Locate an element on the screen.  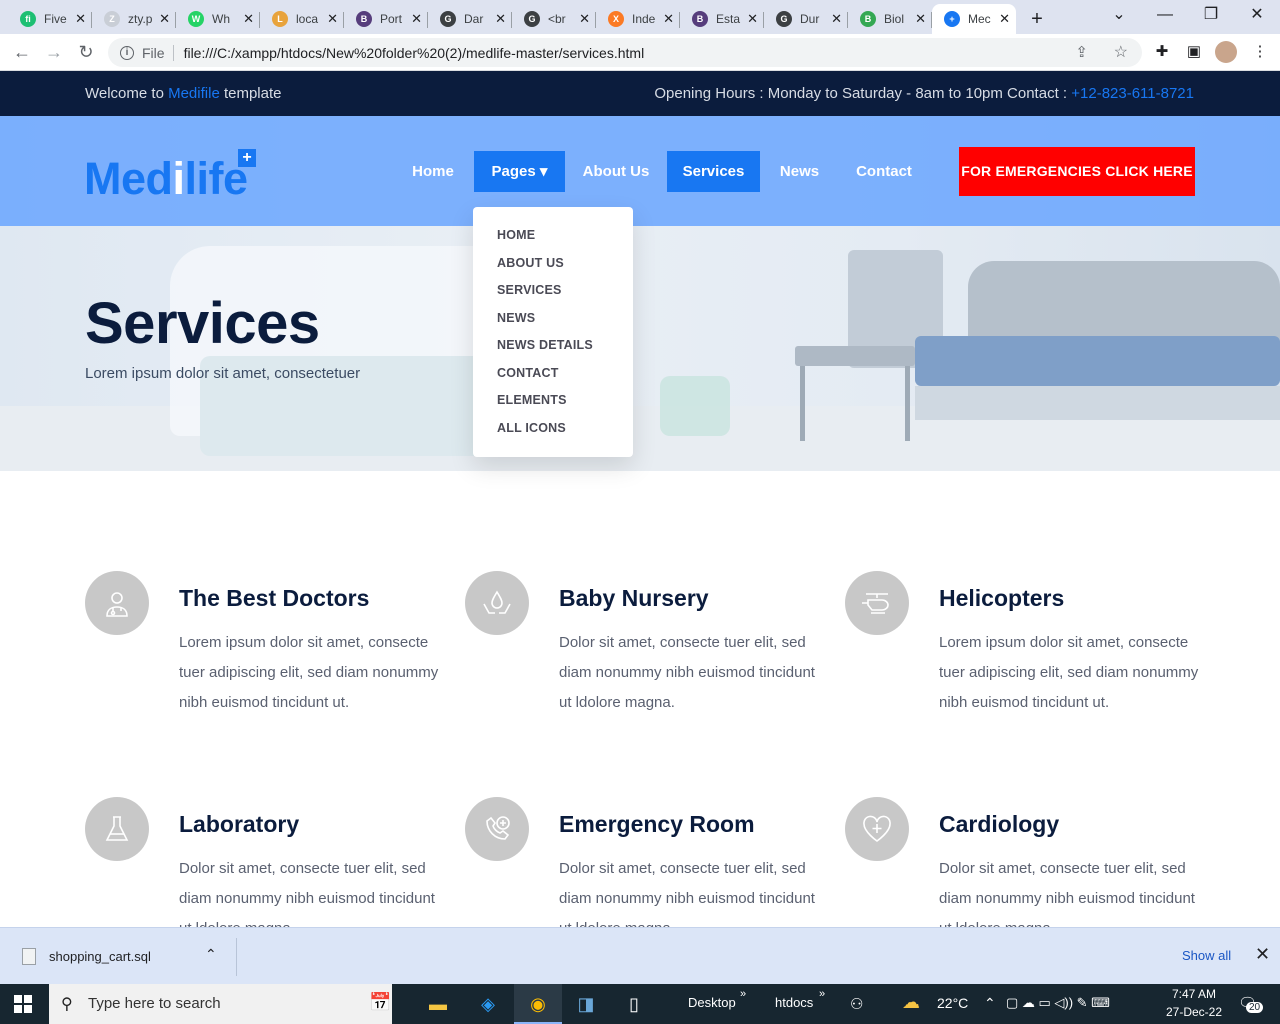
browser-tab: B Biol ✕ is located at coordinates (890, 19).